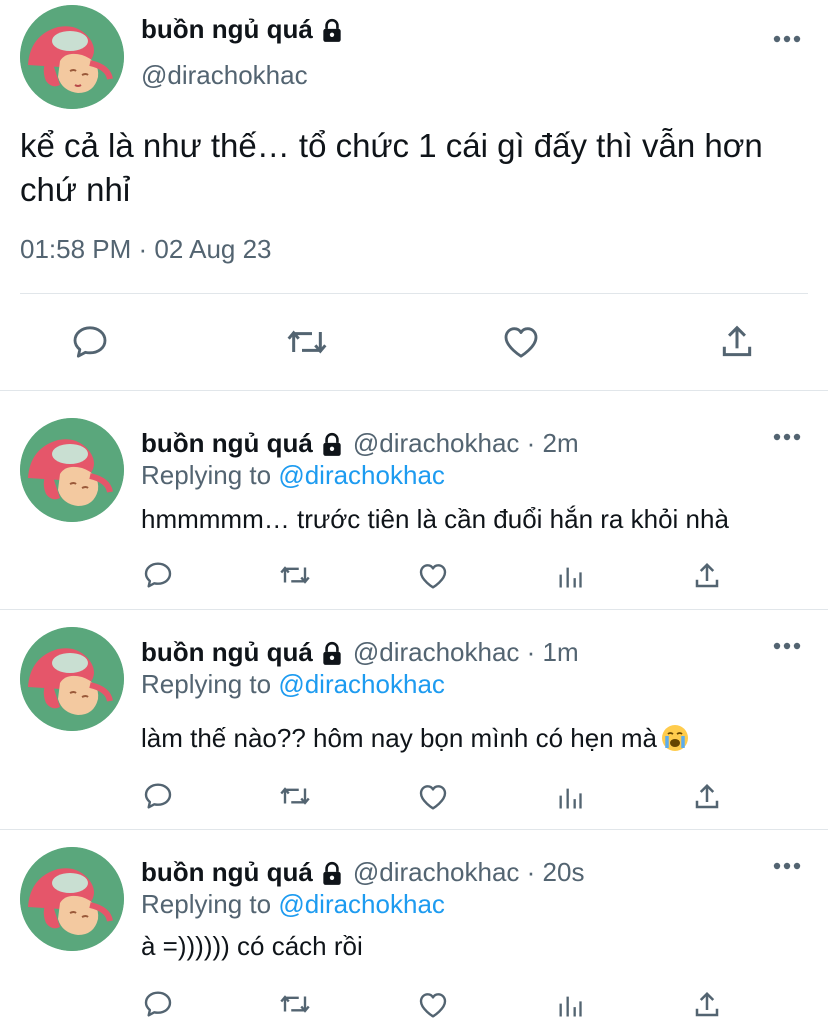 The height and width of the screenshot is (1033, 828). I want to click on tweet-text: làm thế nào?? hôm nay bọn mình có hẹn mà, so click(415, 738).